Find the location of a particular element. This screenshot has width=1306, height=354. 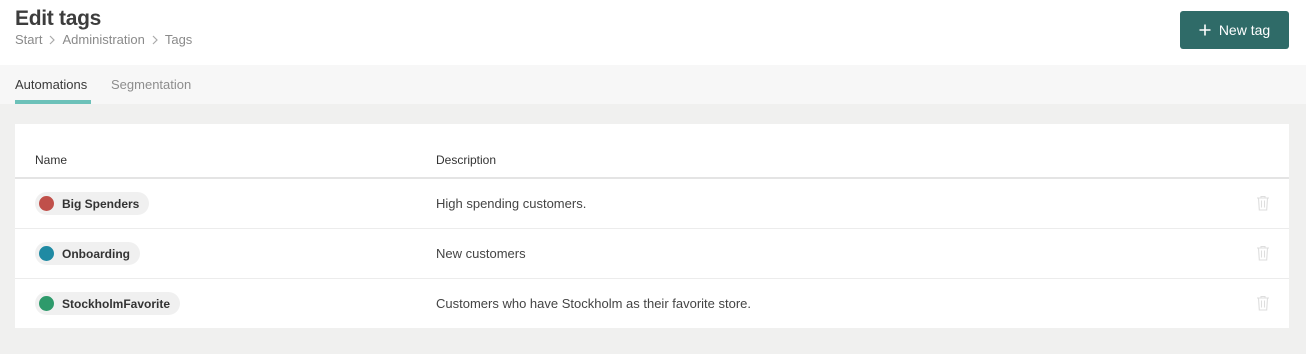

tag-chip: Big Spenders is located at coordinates (92, 203).